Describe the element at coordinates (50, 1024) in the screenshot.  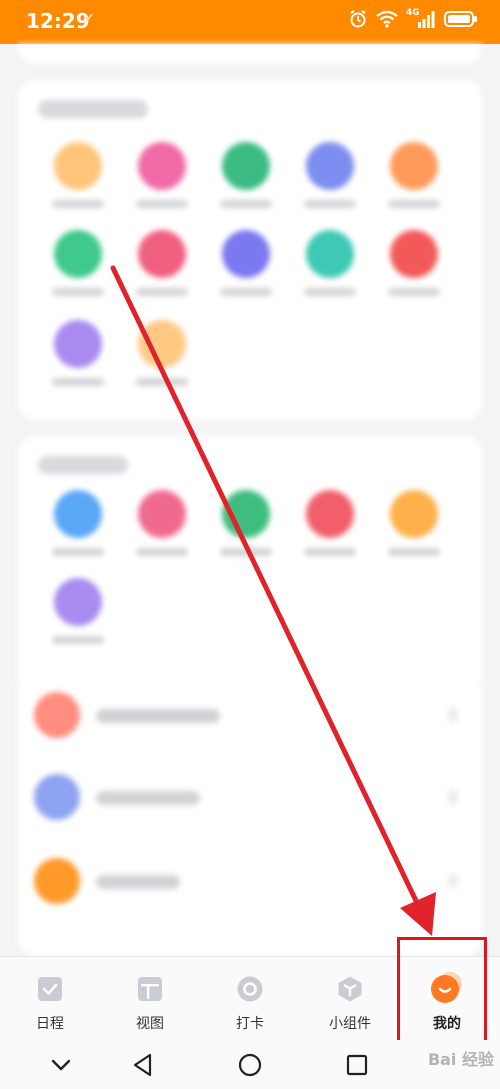
I see `tab-label: 日程` at that location.